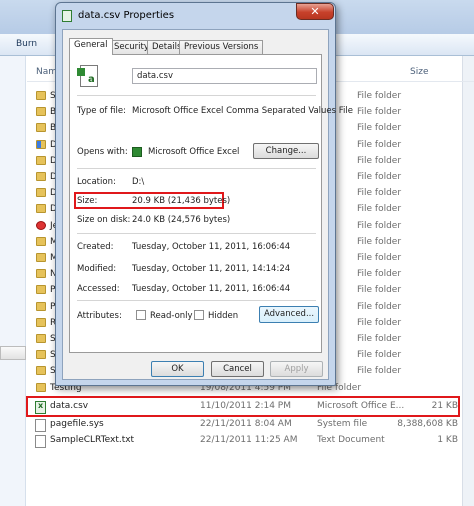  Describe the element at coordinates (246, 424) in the screenshot. I see `file-date: 22/11/2011 8:04 AM` at that location.